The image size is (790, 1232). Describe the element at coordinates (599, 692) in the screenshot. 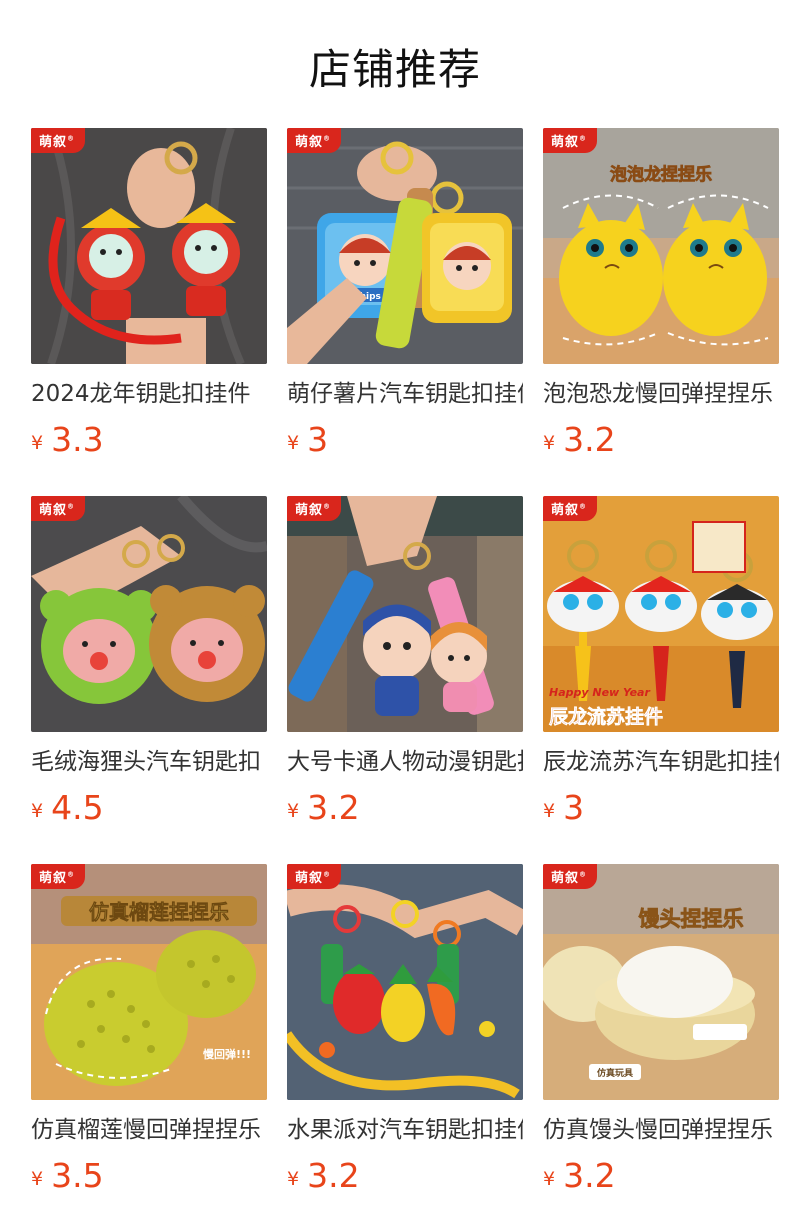

I see `image-overlay-text: Happy New Year` at that location.